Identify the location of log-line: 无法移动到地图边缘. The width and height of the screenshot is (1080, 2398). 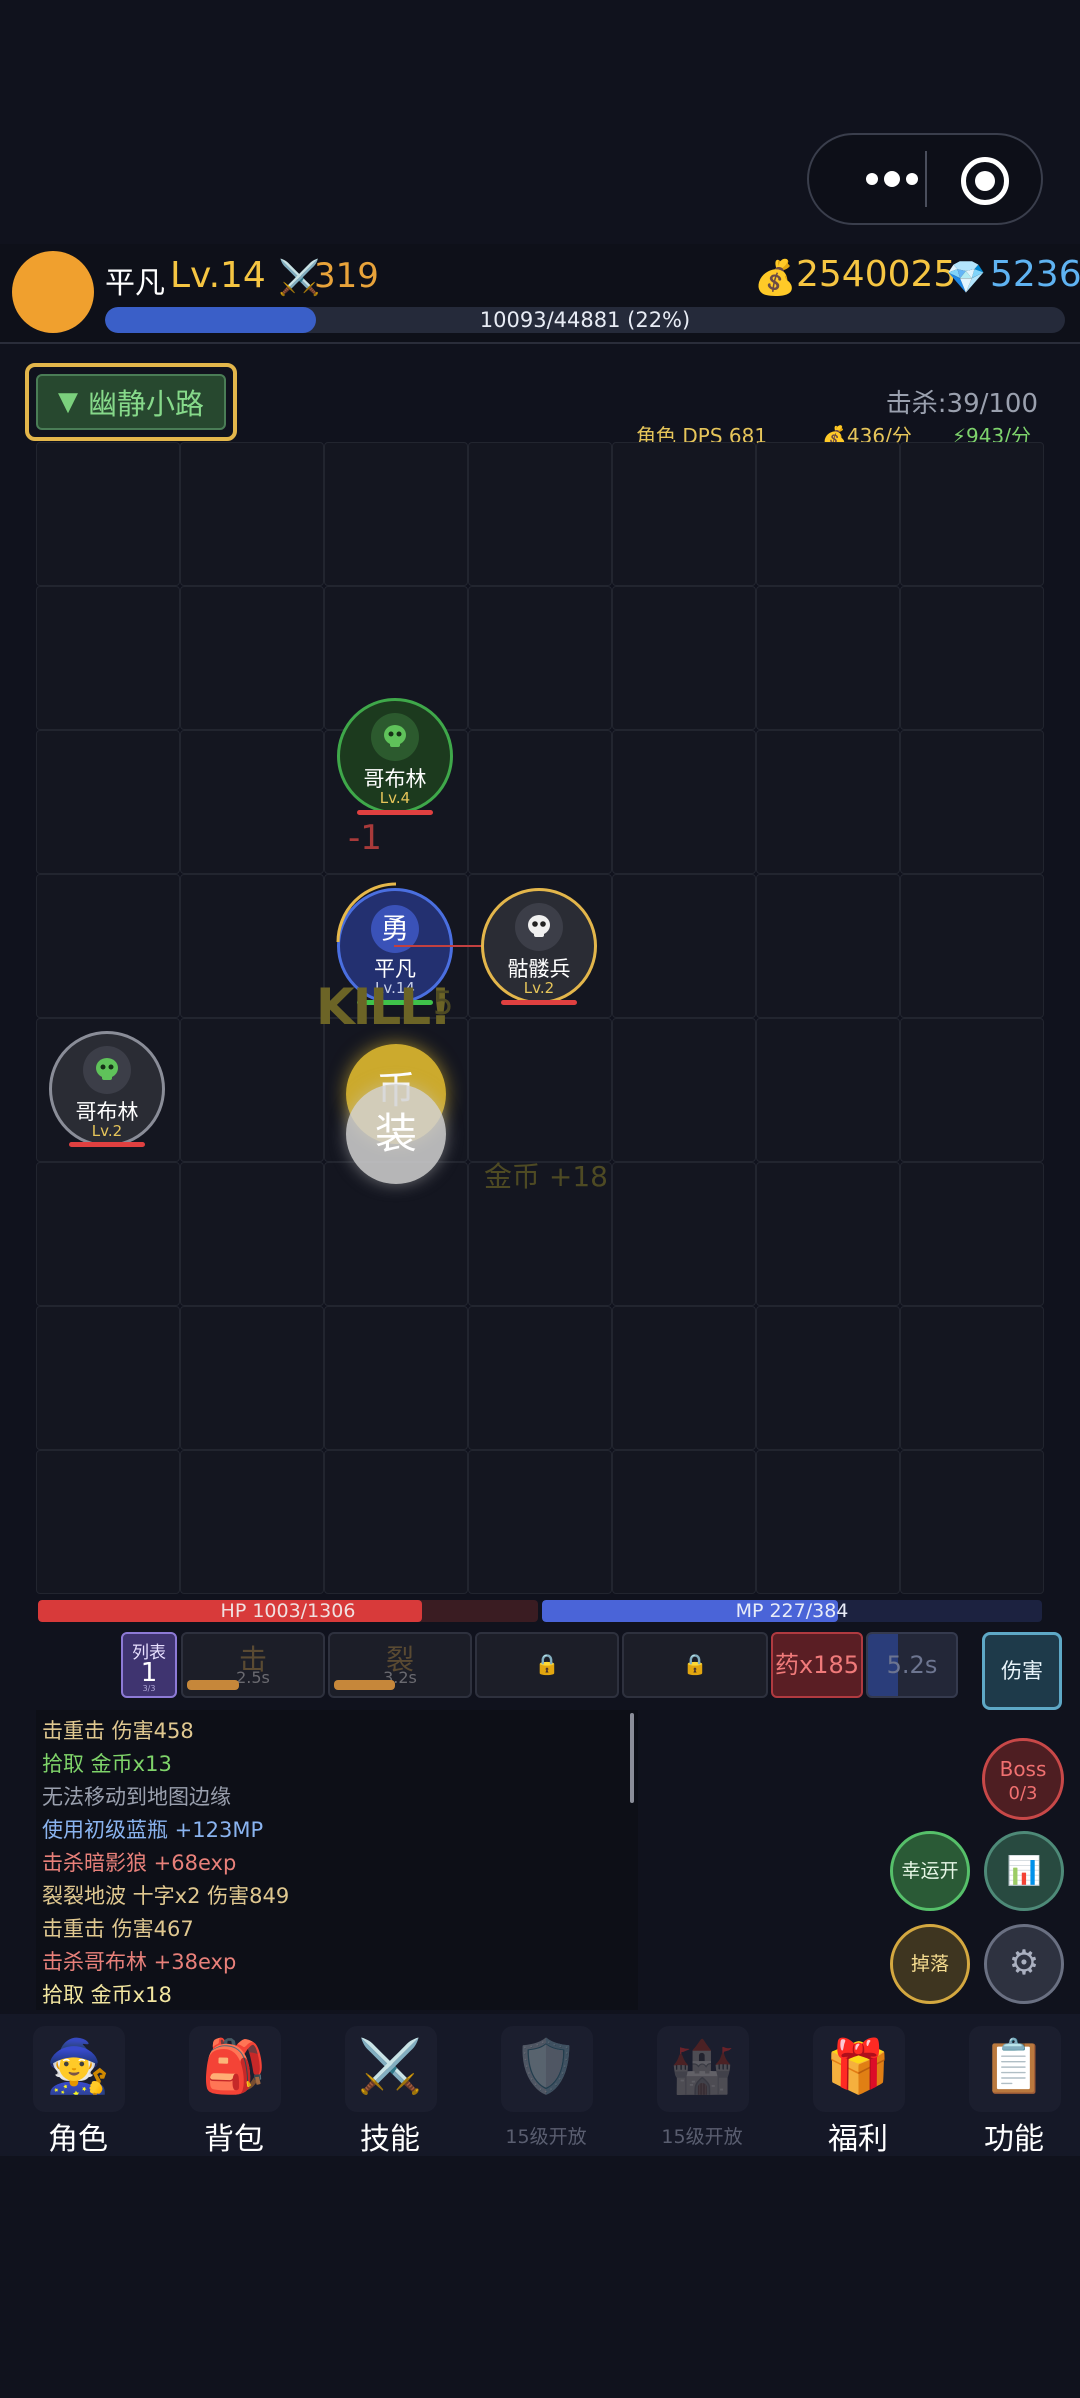
(136, 1797).